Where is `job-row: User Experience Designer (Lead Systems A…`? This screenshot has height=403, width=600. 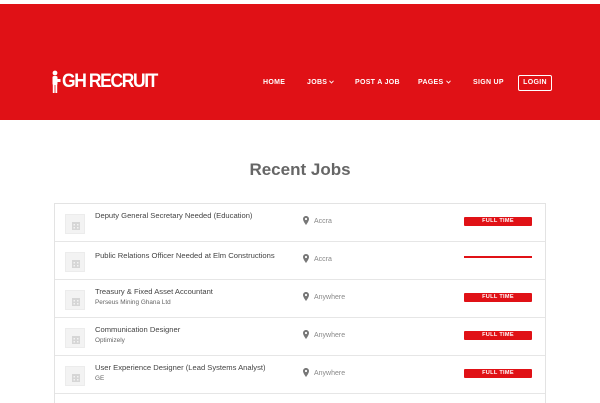 job-row: User Experience Designer (Lead Systems A… is located at coordinates (300, 375).